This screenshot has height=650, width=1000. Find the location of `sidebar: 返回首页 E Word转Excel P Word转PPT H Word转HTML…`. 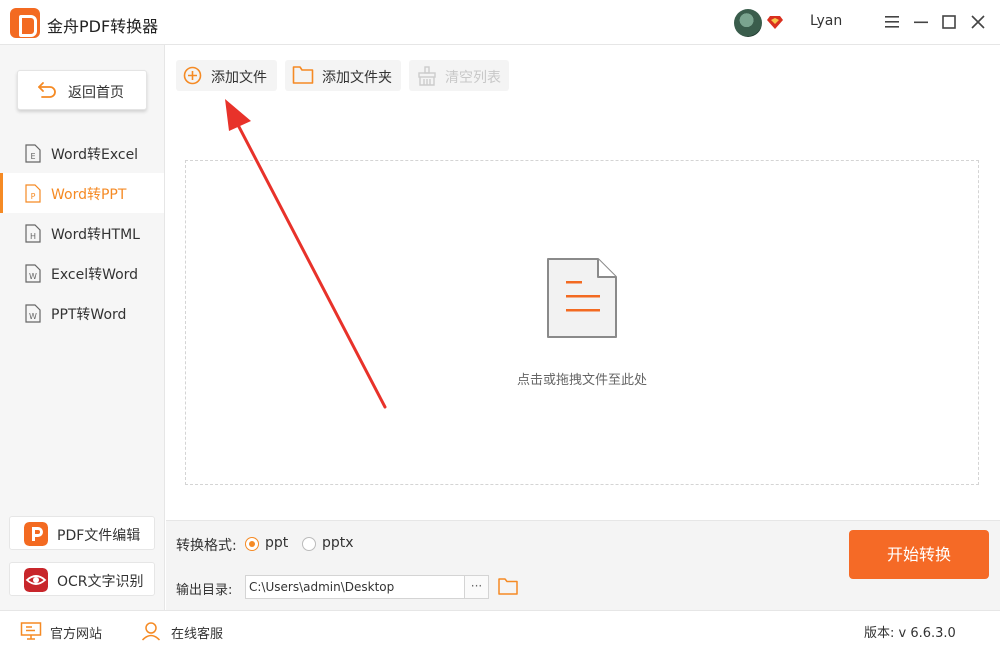

sidebar: 返回首页 E Word转Excel P Word转PPT H Word转HTML… is located at coordinates (82, 327).